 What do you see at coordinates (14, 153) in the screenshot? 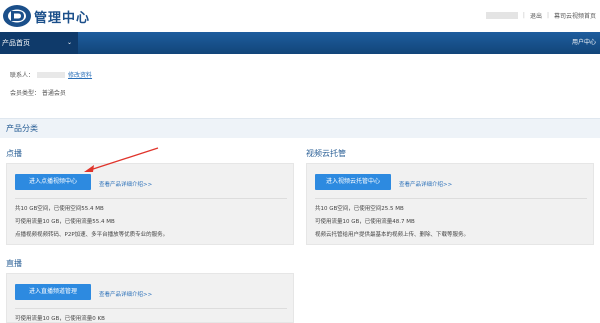
I see `vod-section-title: 点播` at bounding box center [14, 153].